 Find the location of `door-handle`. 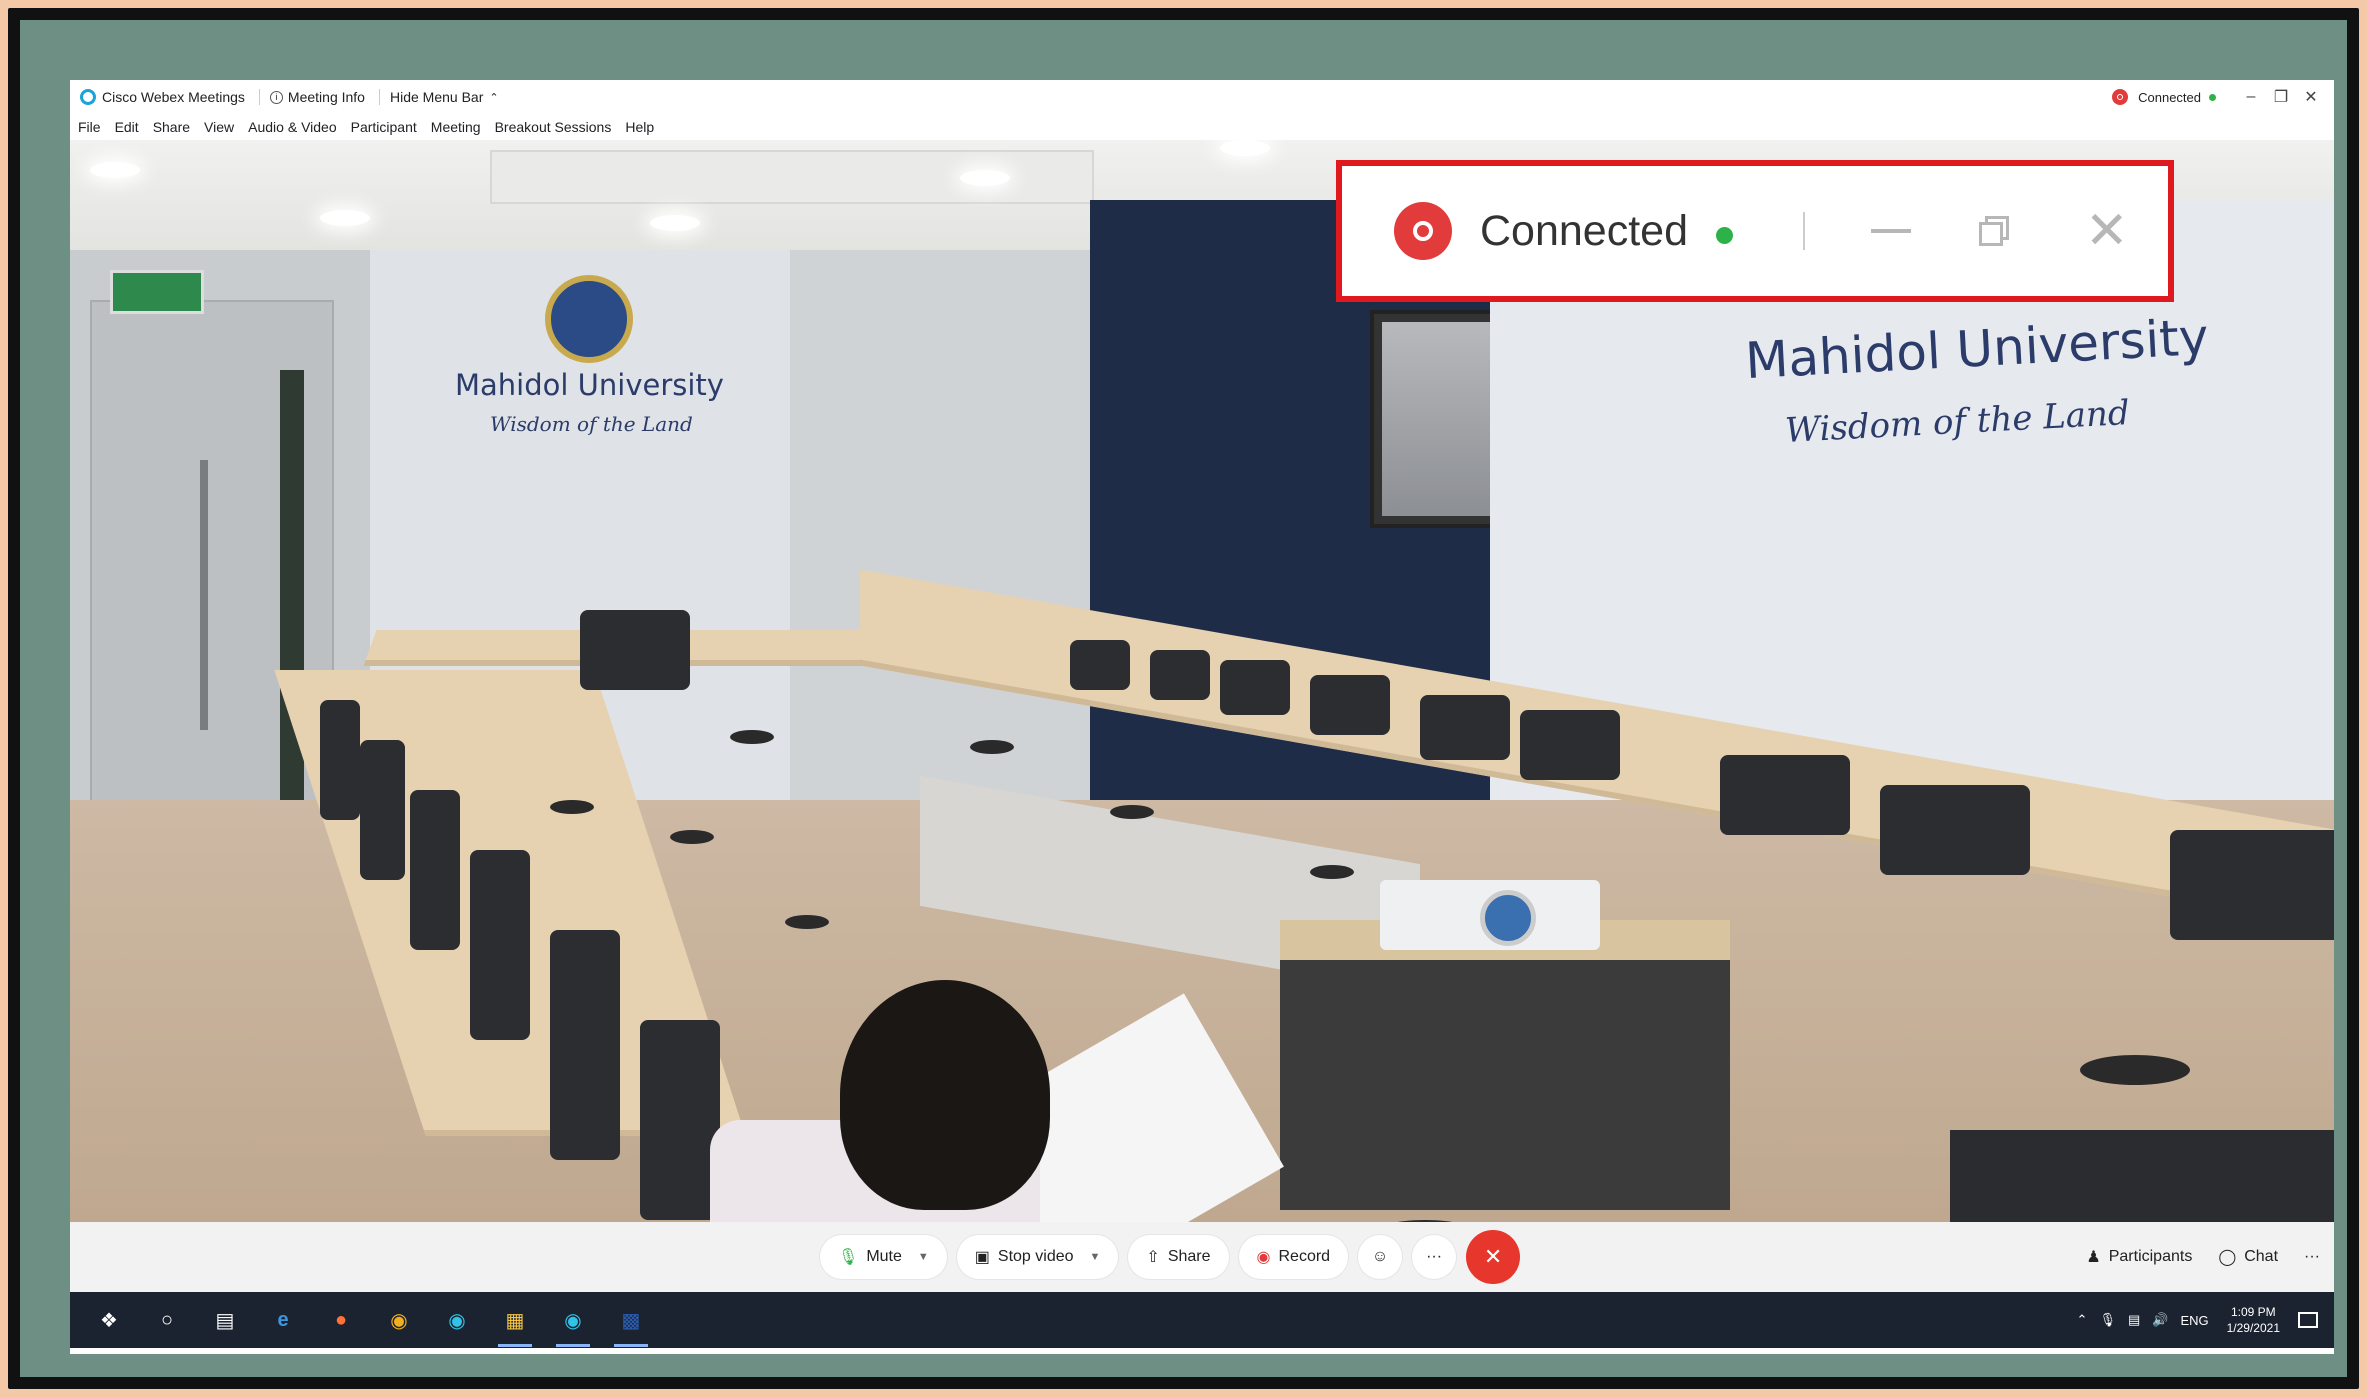

door-handle is located at coordinates (204, 595).